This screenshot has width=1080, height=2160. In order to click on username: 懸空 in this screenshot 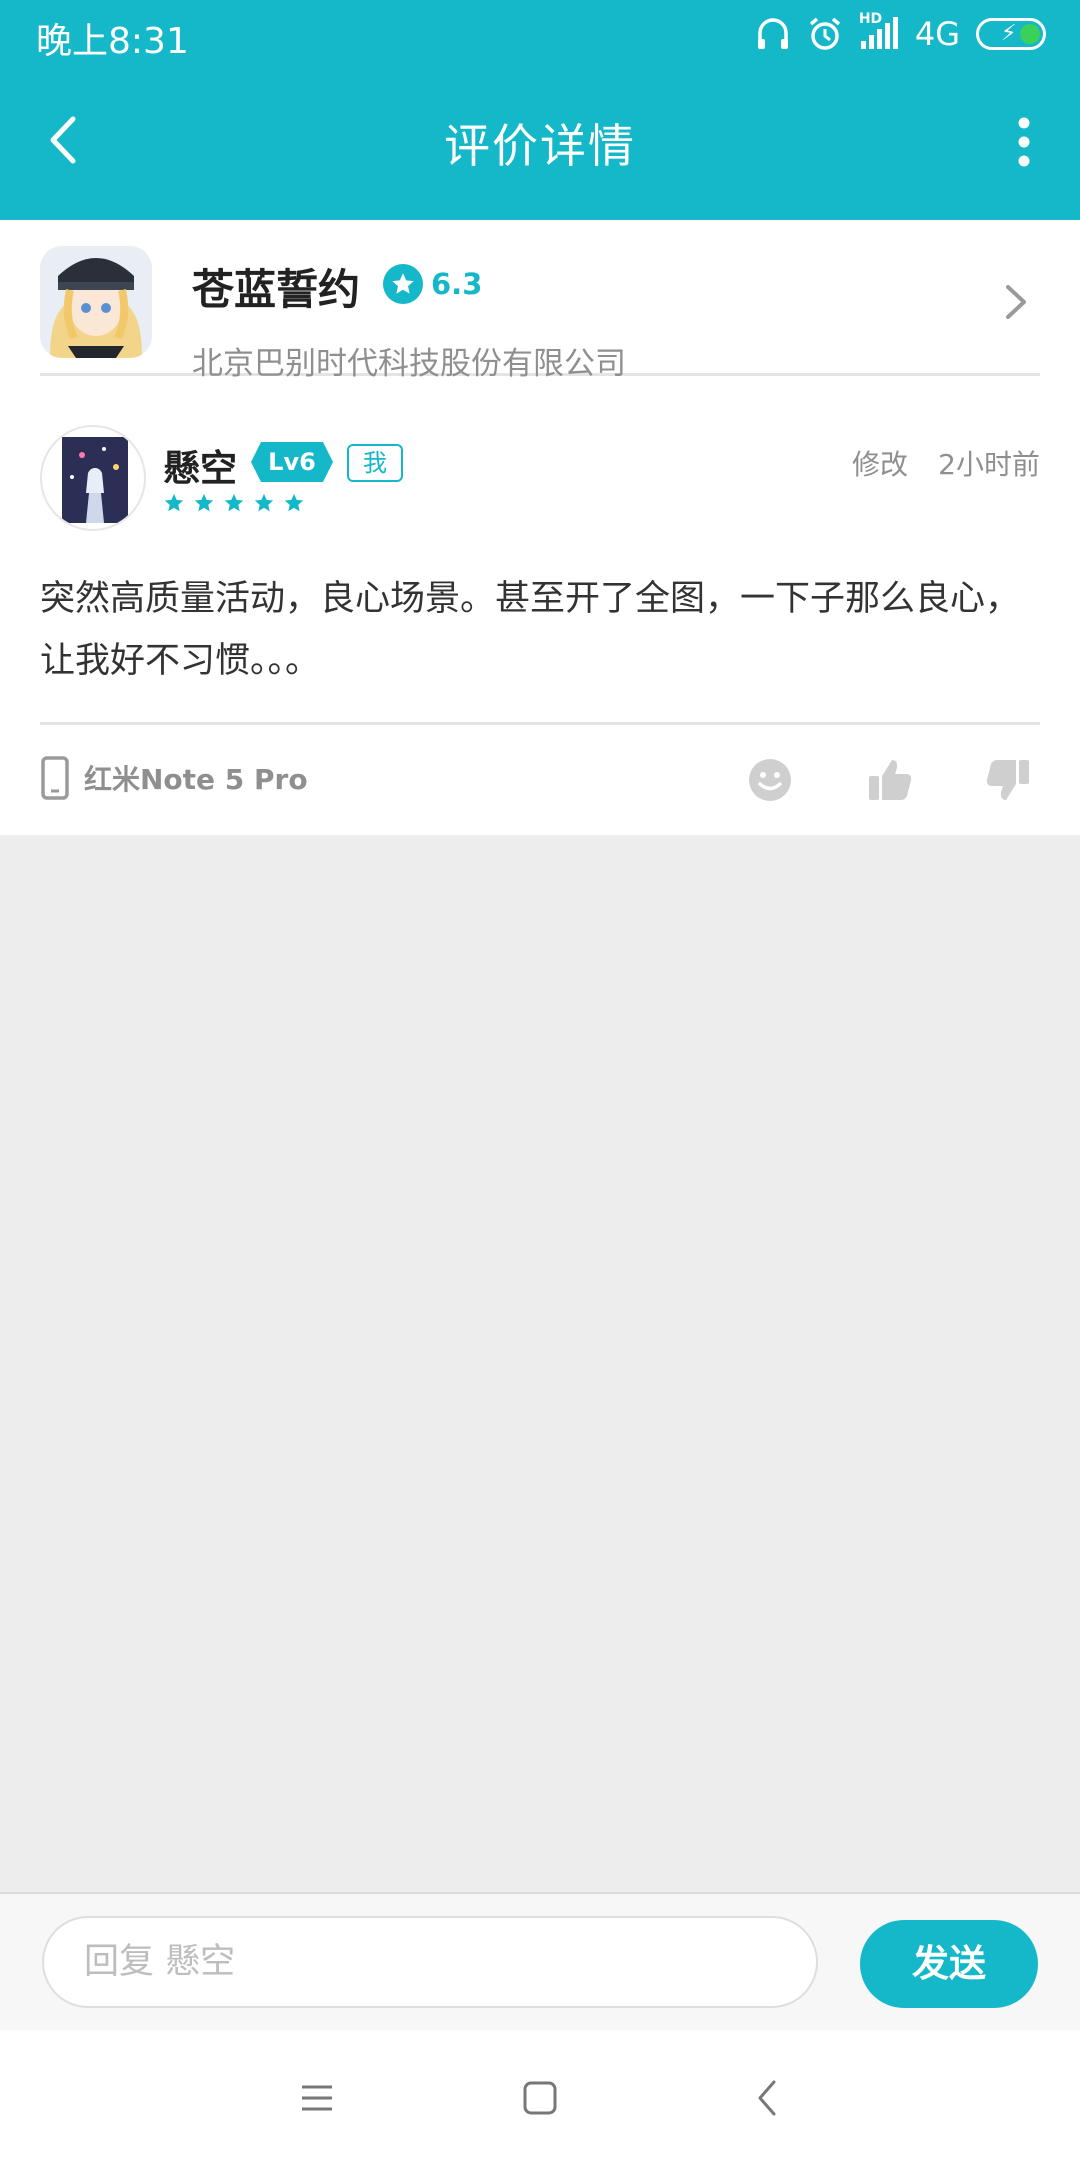, I will do `click(200, 465)`.